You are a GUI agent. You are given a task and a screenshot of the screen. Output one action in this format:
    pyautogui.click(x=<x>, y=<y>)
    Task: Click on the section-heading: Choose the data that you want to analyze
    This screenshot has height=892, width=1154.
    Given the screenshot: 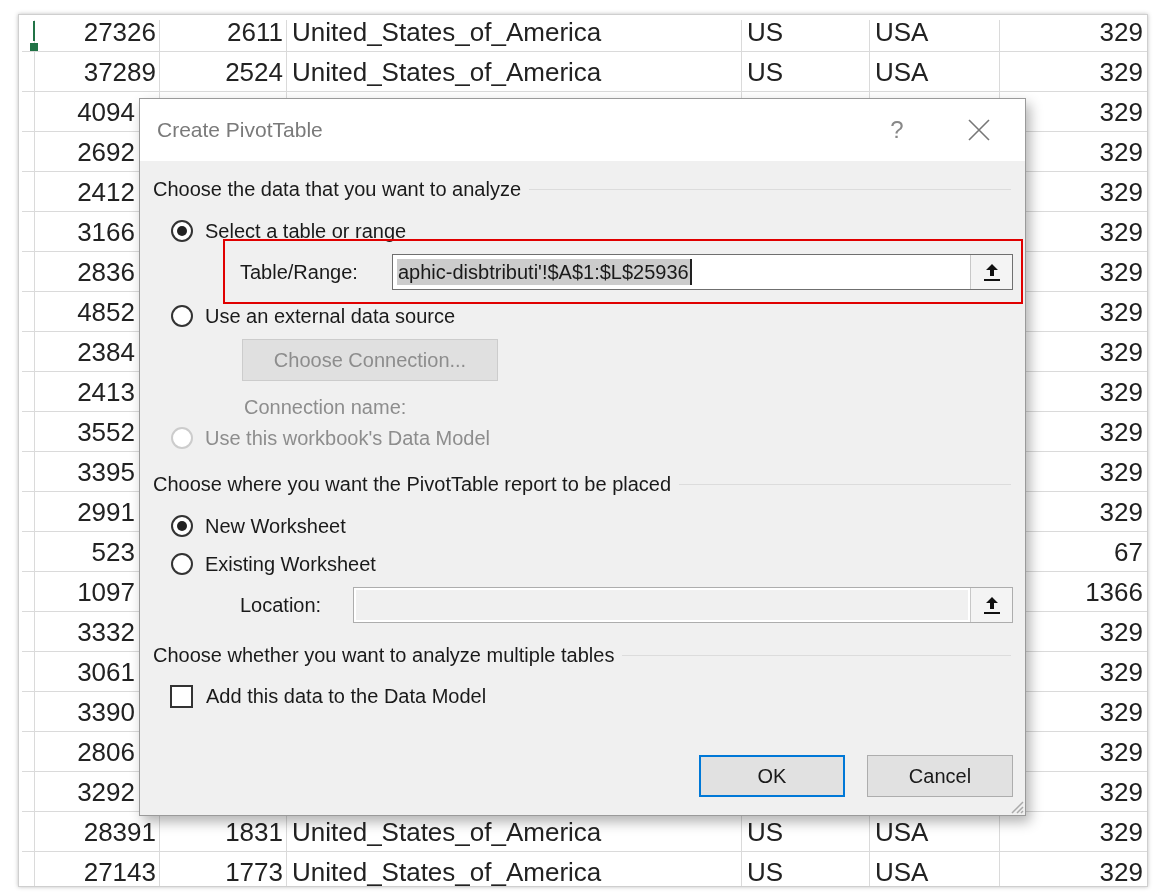 What is the action you would take?
    pyautogui.click(x=337, y=189)
    